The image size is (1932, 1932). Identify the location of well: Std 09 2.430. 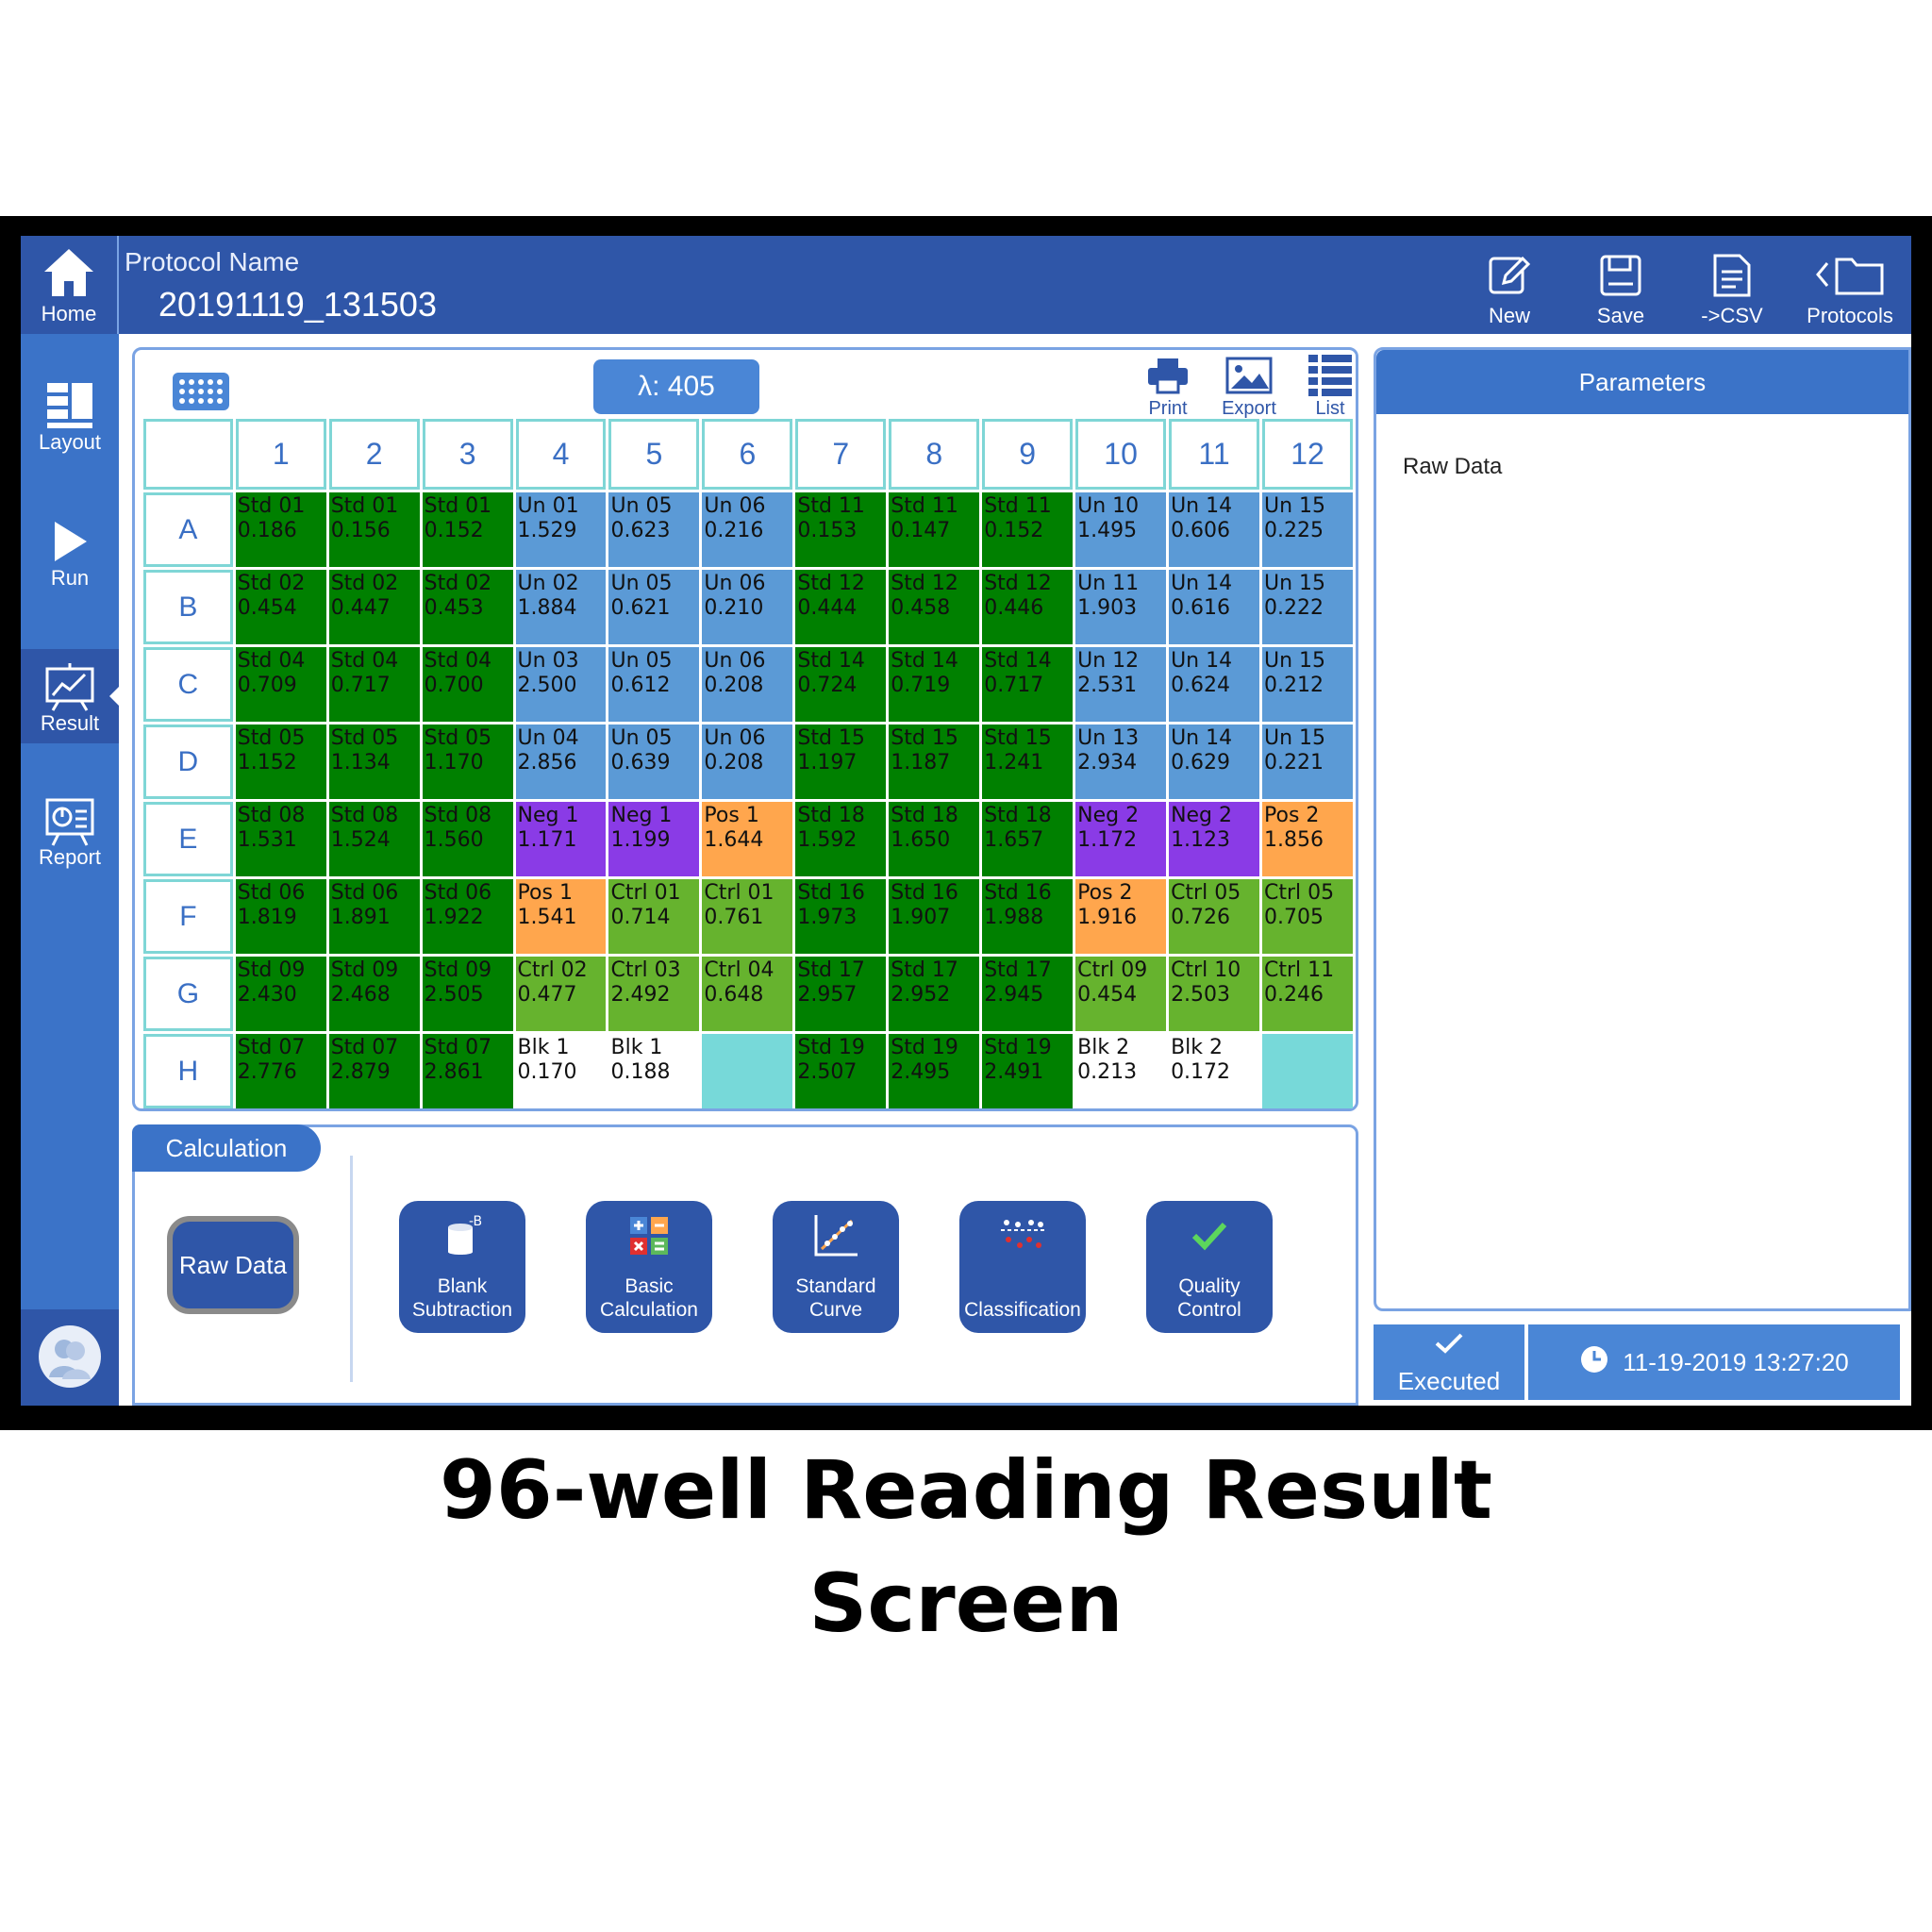
(280, 994).